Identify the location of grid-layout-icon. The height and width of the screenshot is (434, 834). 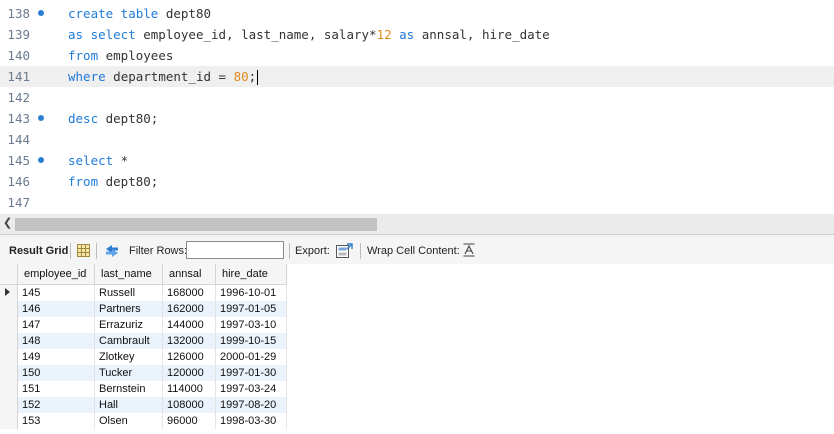
(83, 250).